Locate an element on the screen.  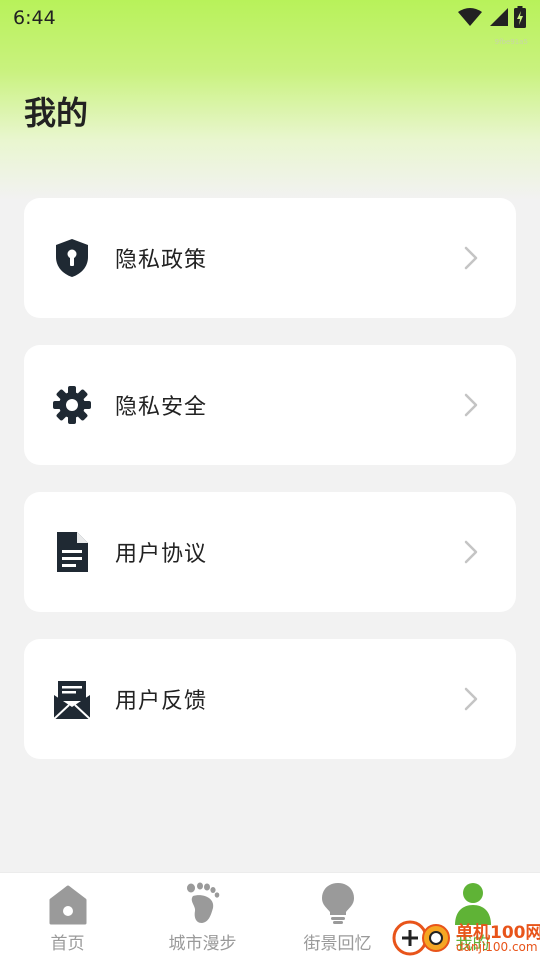
status-icons is located at coordinates (492, 17).